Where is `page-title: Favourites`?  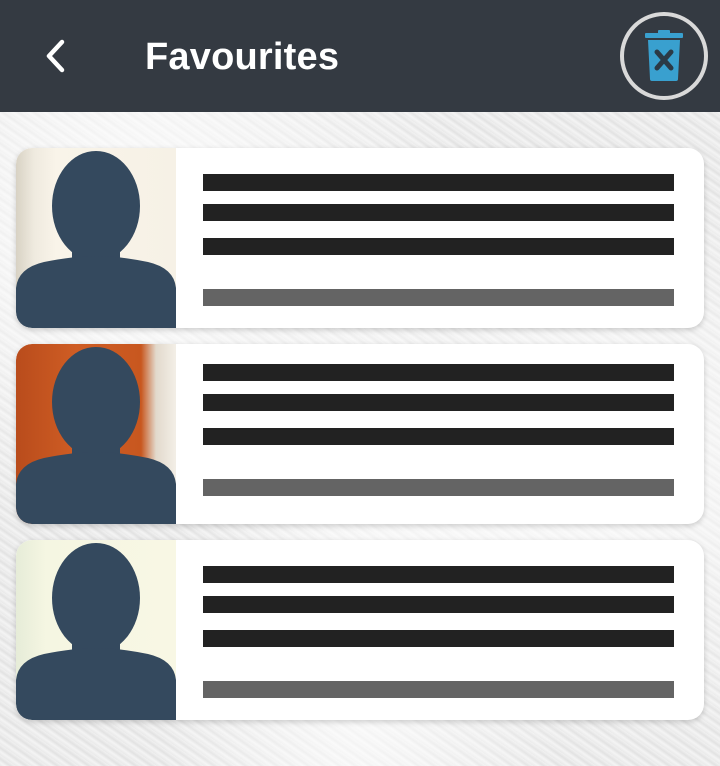 page-title: Favourites is located at coordinates (242, 57).